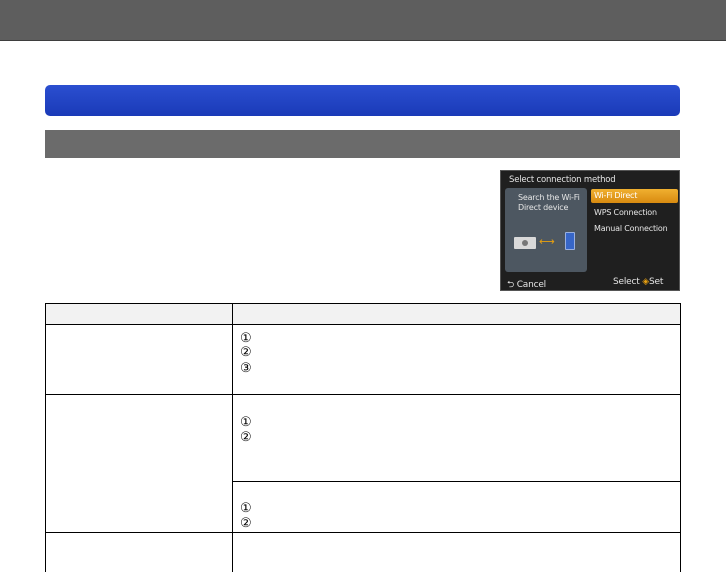 The height and width of the screenshot is (572, 726). I want to click on table-row-1-label, so click(139, 359).